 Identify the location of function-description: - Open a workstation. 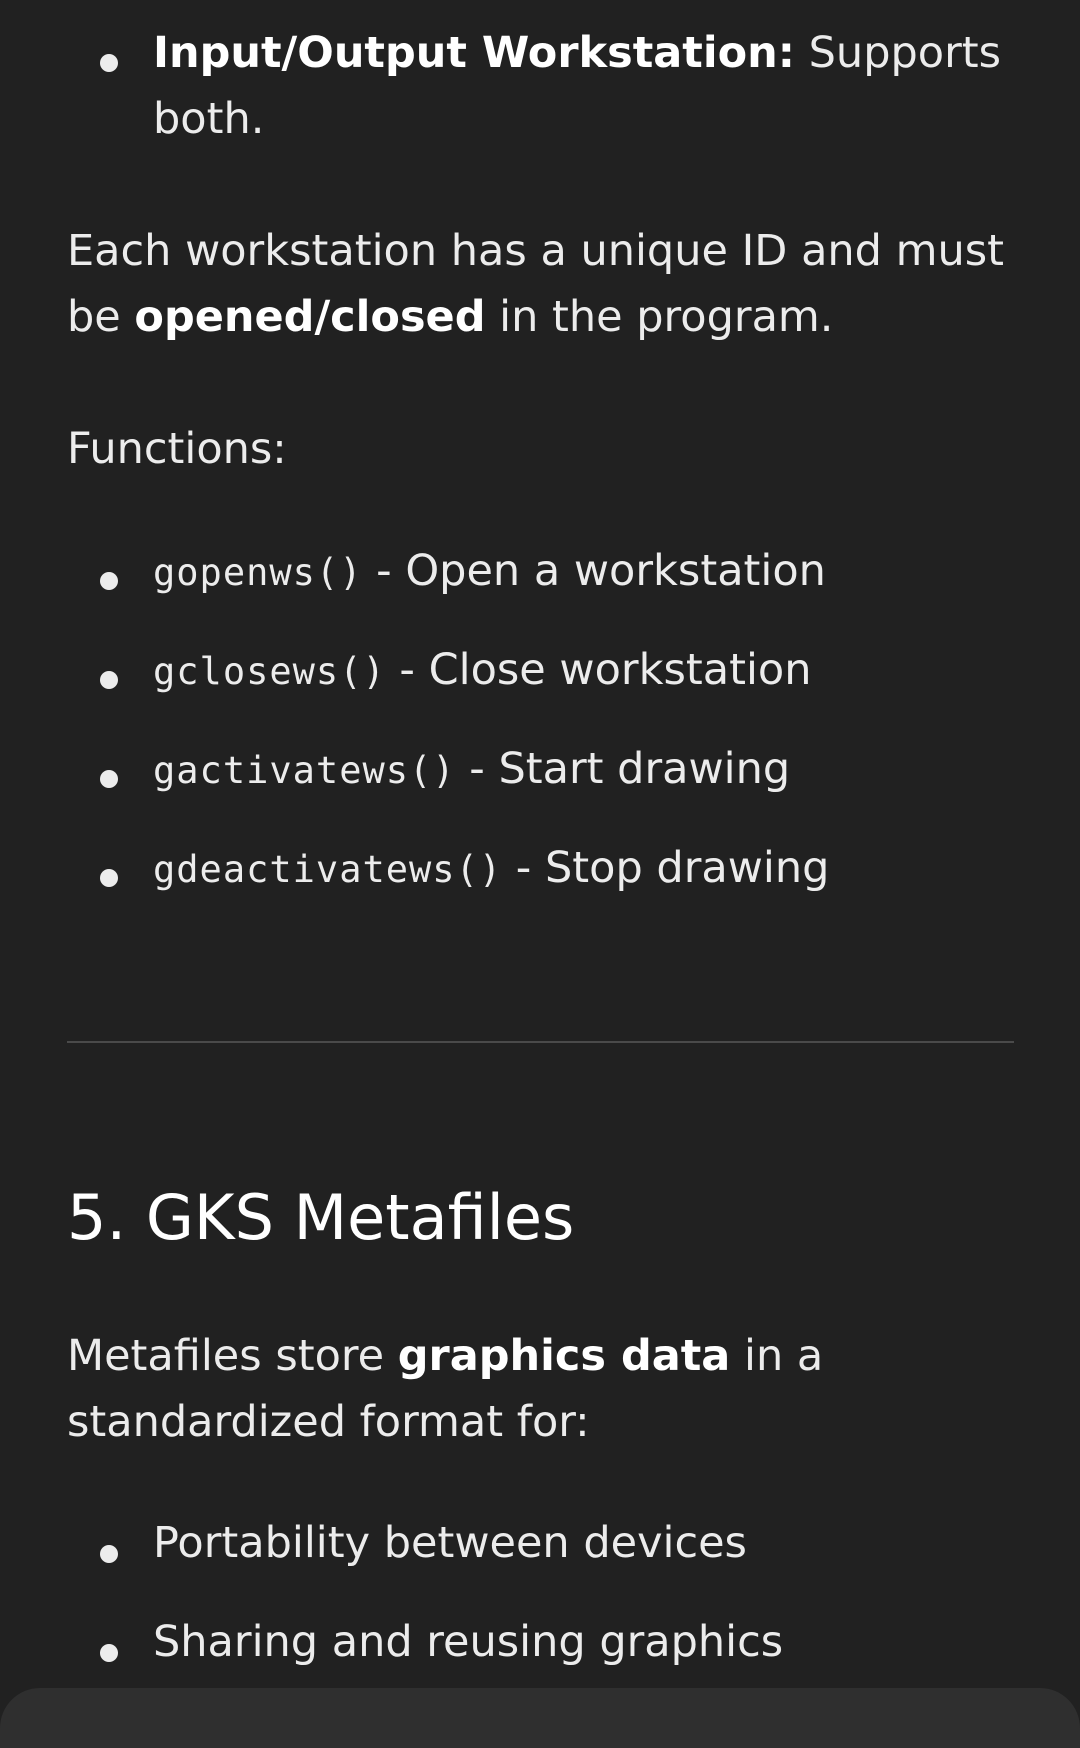
(594, 571).